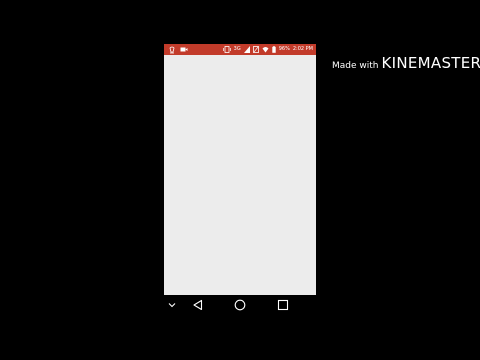  Describe the element at coordinates (302, 49) in the screenshot. I see `status-time: 2:02 PM` at that location.